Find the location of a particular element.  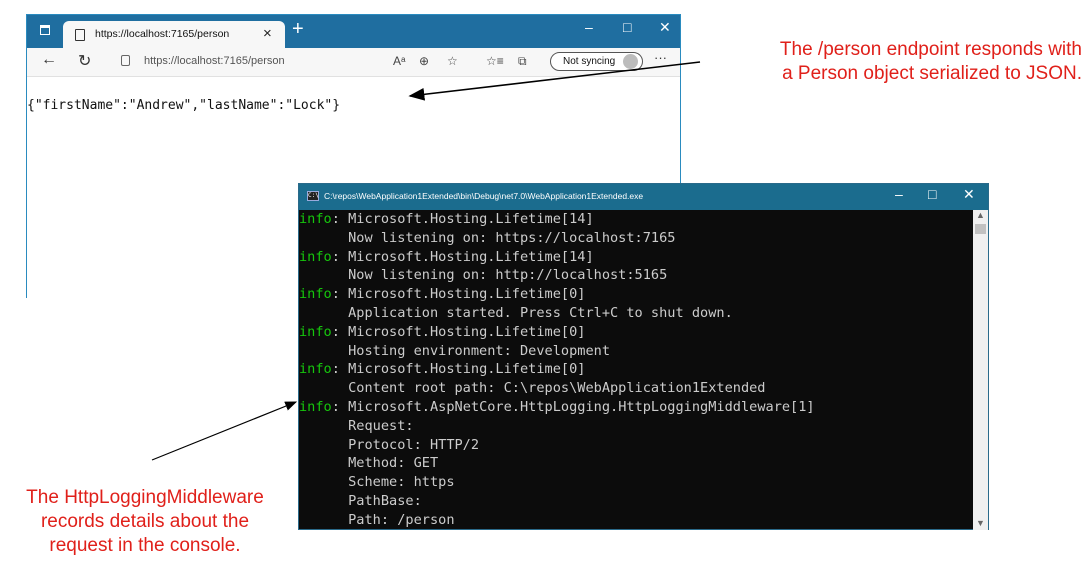

json-annotation-line-1: The /person endpoint responds with is located at coordinates (930, 49).